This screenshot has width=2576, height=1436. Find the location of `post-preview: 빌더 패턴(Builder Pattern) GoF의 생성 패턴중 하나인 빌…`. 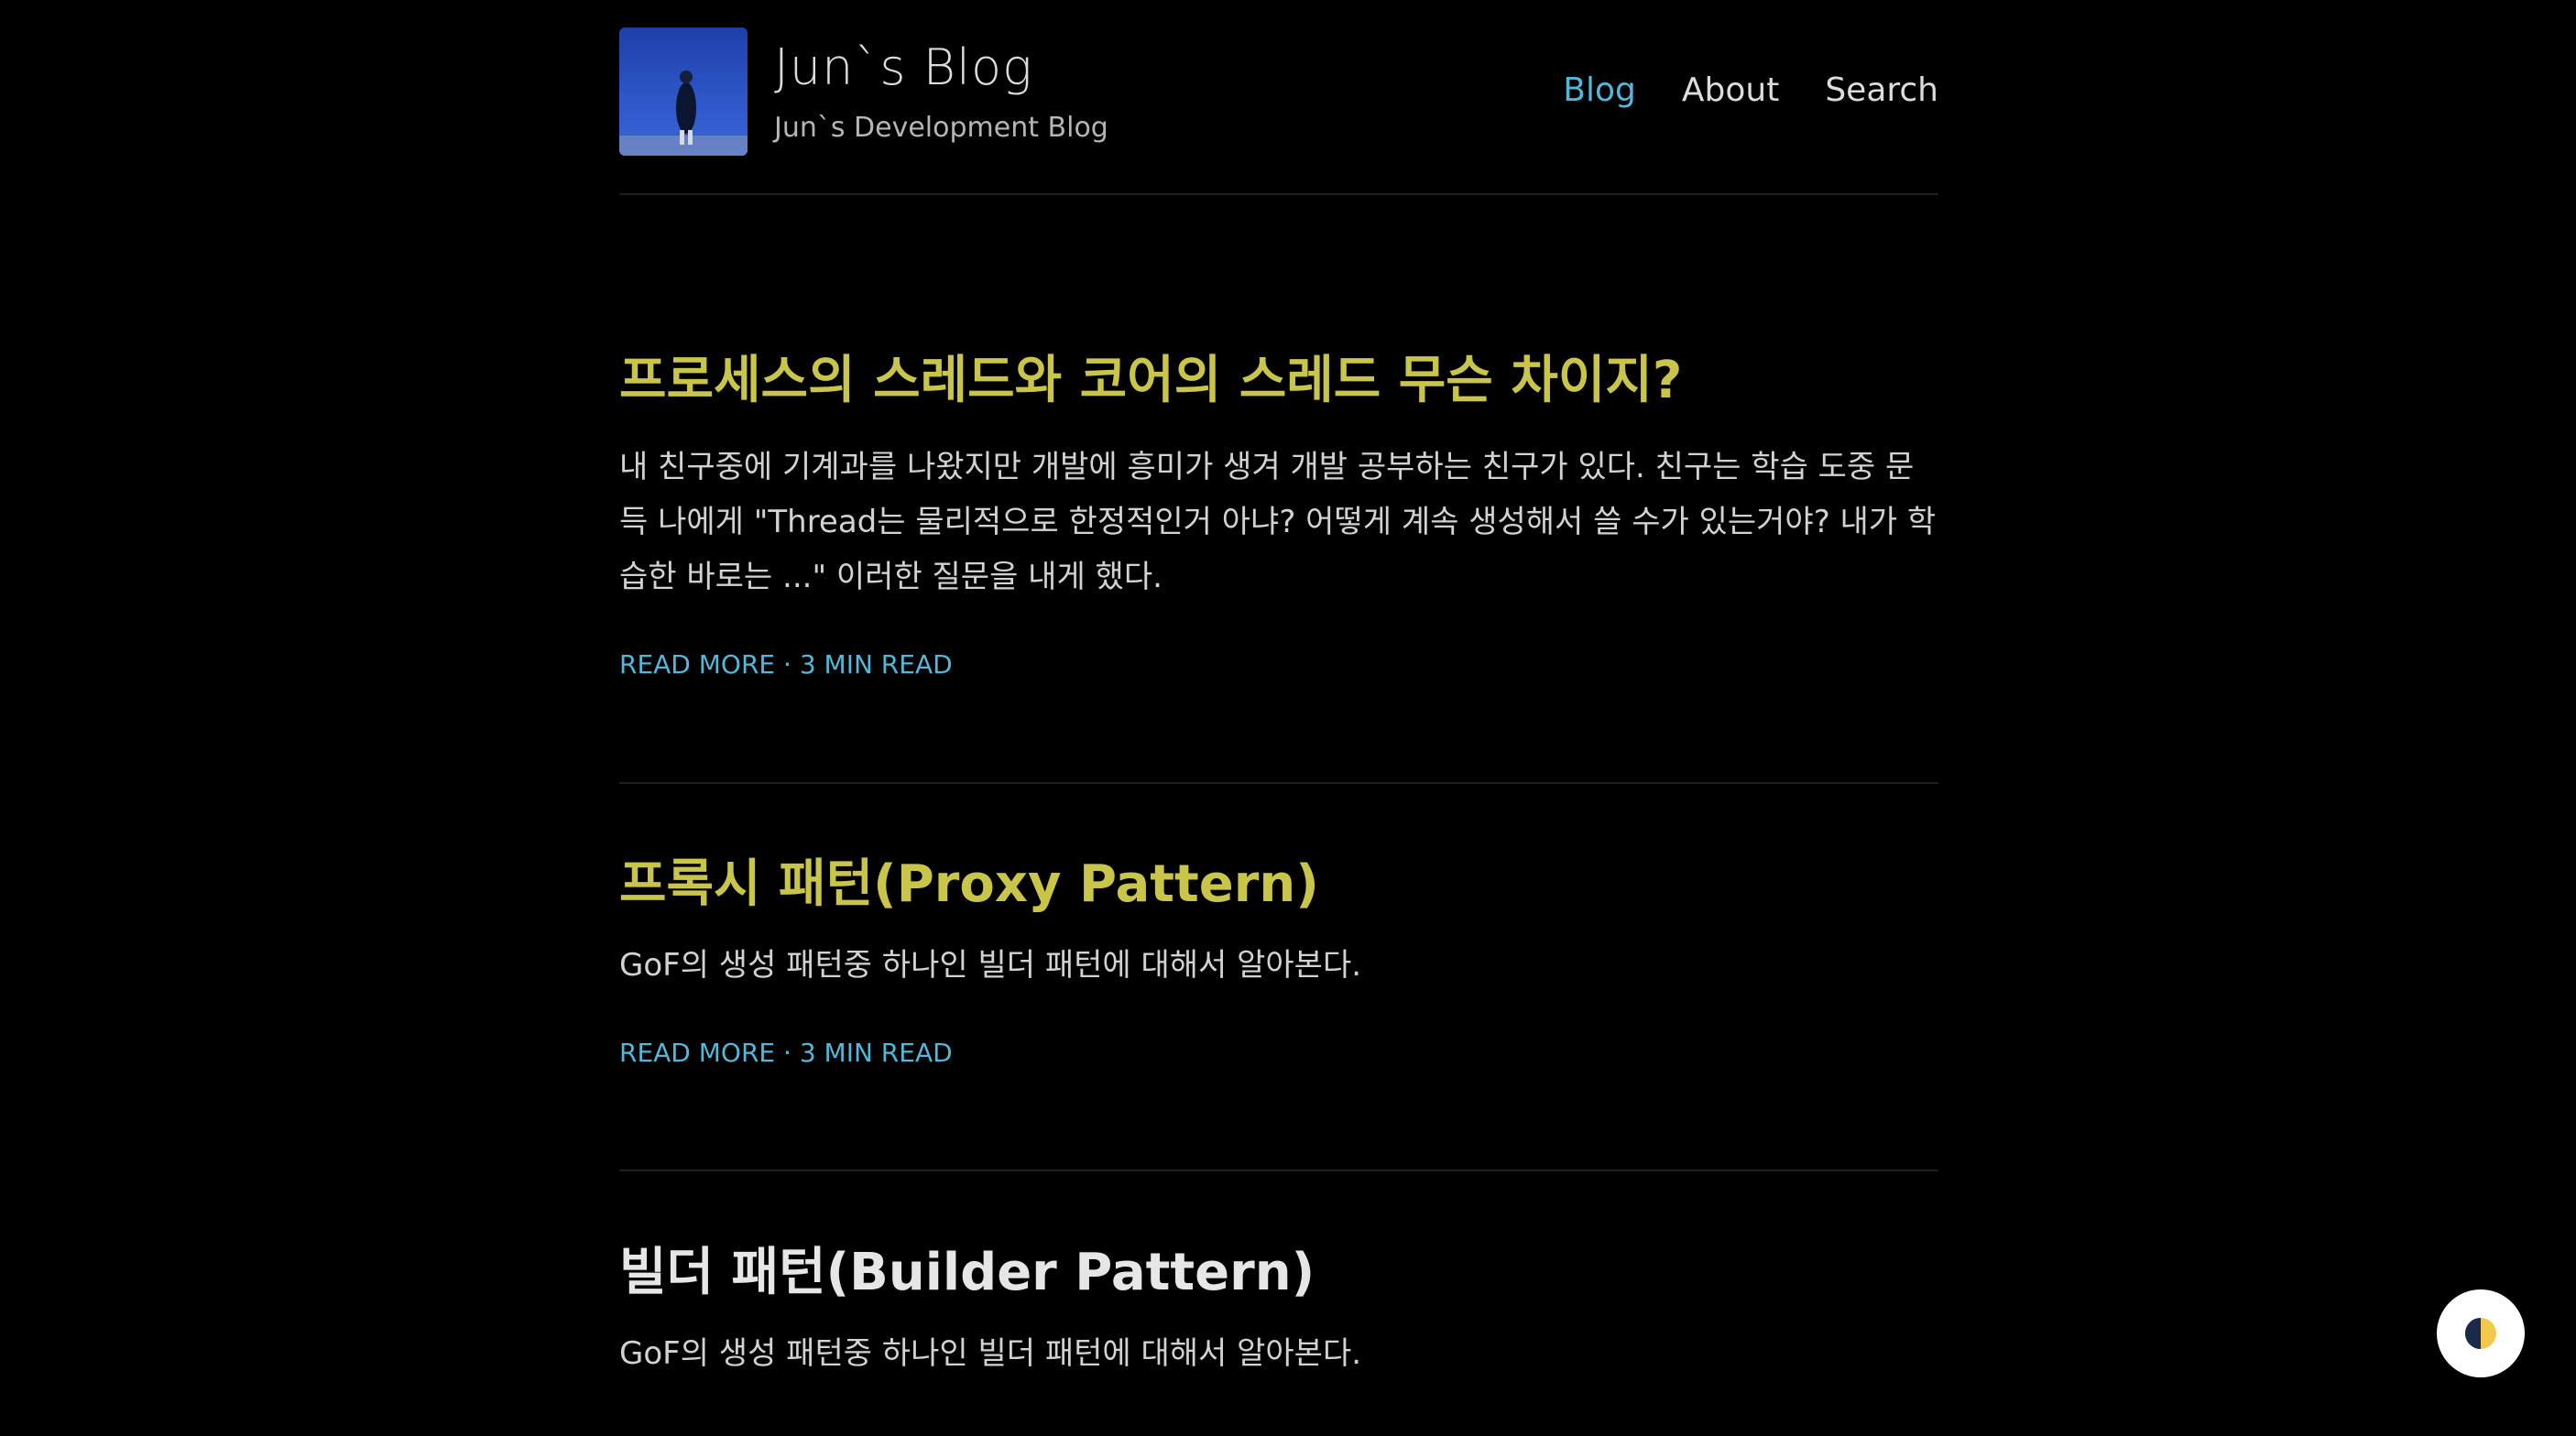

post-preview: 빌더 패턴(Builder Pattern) GoF의 생성 패턴중 하나인 빌… is located at coordinates (1279, 1310).